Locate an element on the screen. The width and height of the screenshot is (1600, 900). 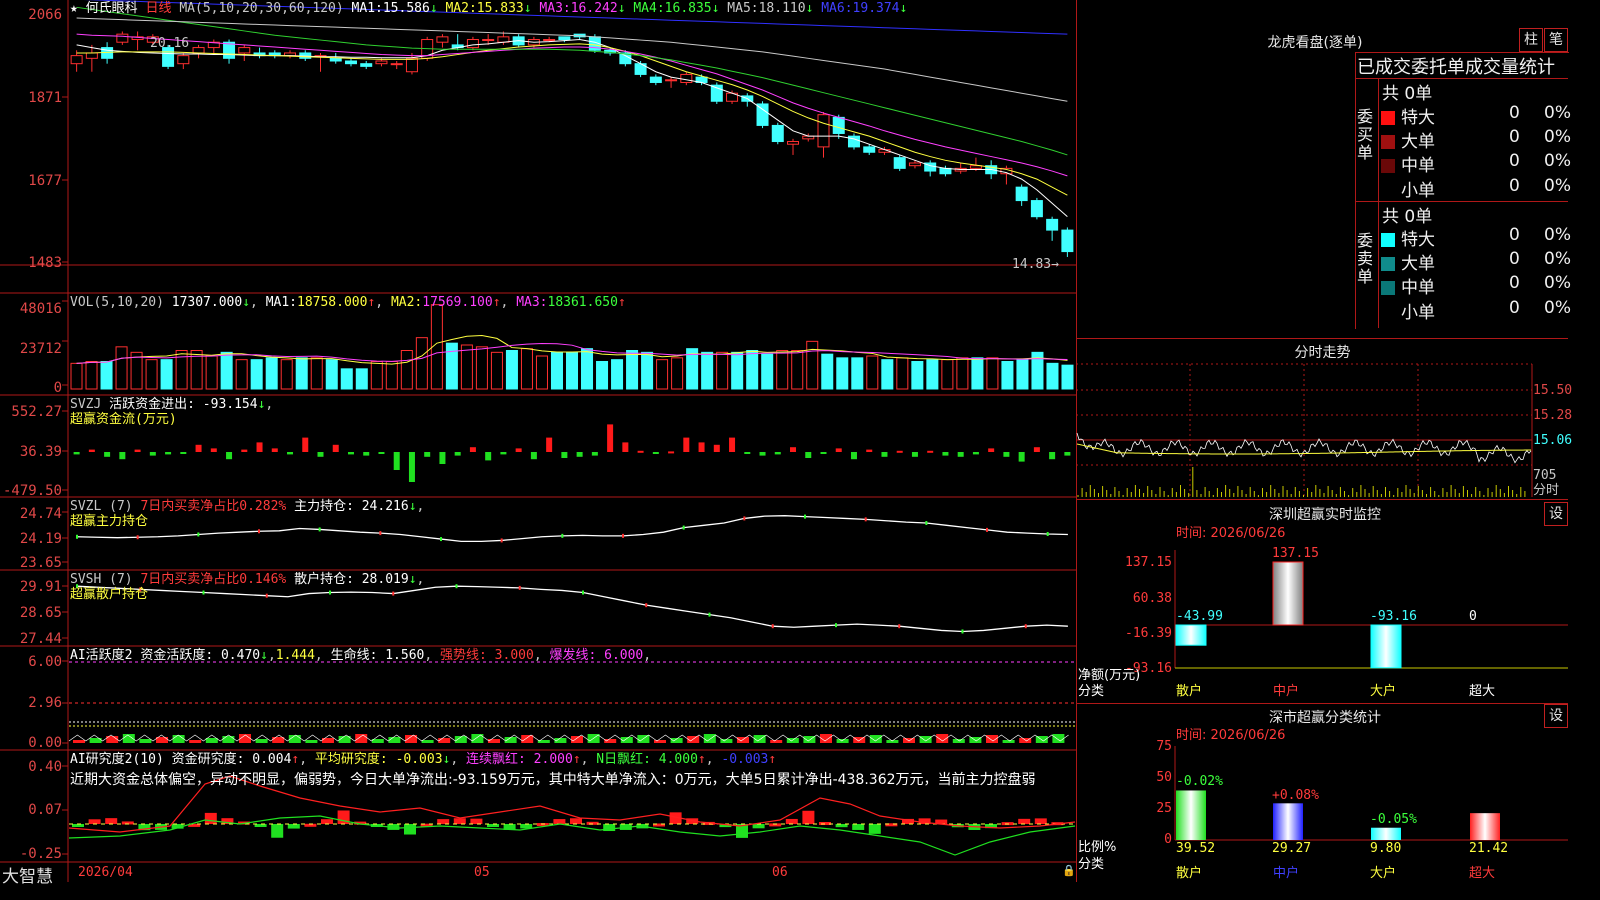
sell-row: 大单 0 0% is located at coordinates (1476, 261).